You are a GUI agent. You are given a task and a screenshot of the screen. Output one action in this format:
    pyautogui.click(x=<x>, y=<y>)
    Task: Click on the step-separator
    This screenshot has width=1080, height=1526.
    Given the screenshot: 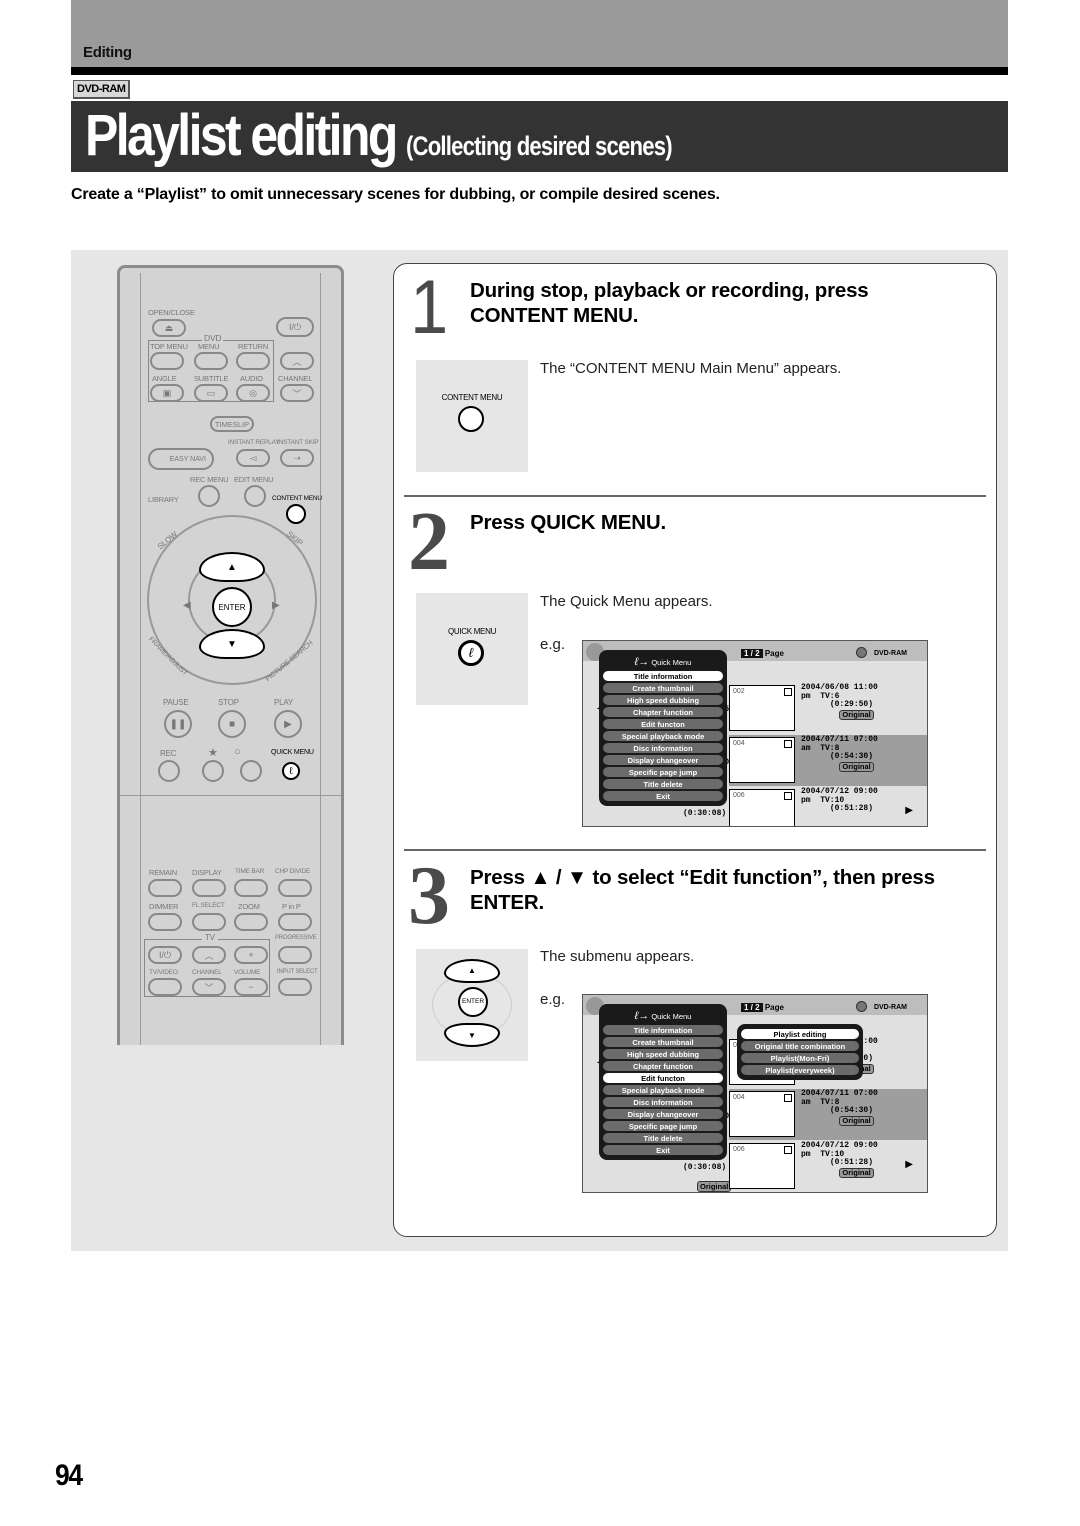 What is the action you would take?
    pyautogui.click(x=695, y=850)
    